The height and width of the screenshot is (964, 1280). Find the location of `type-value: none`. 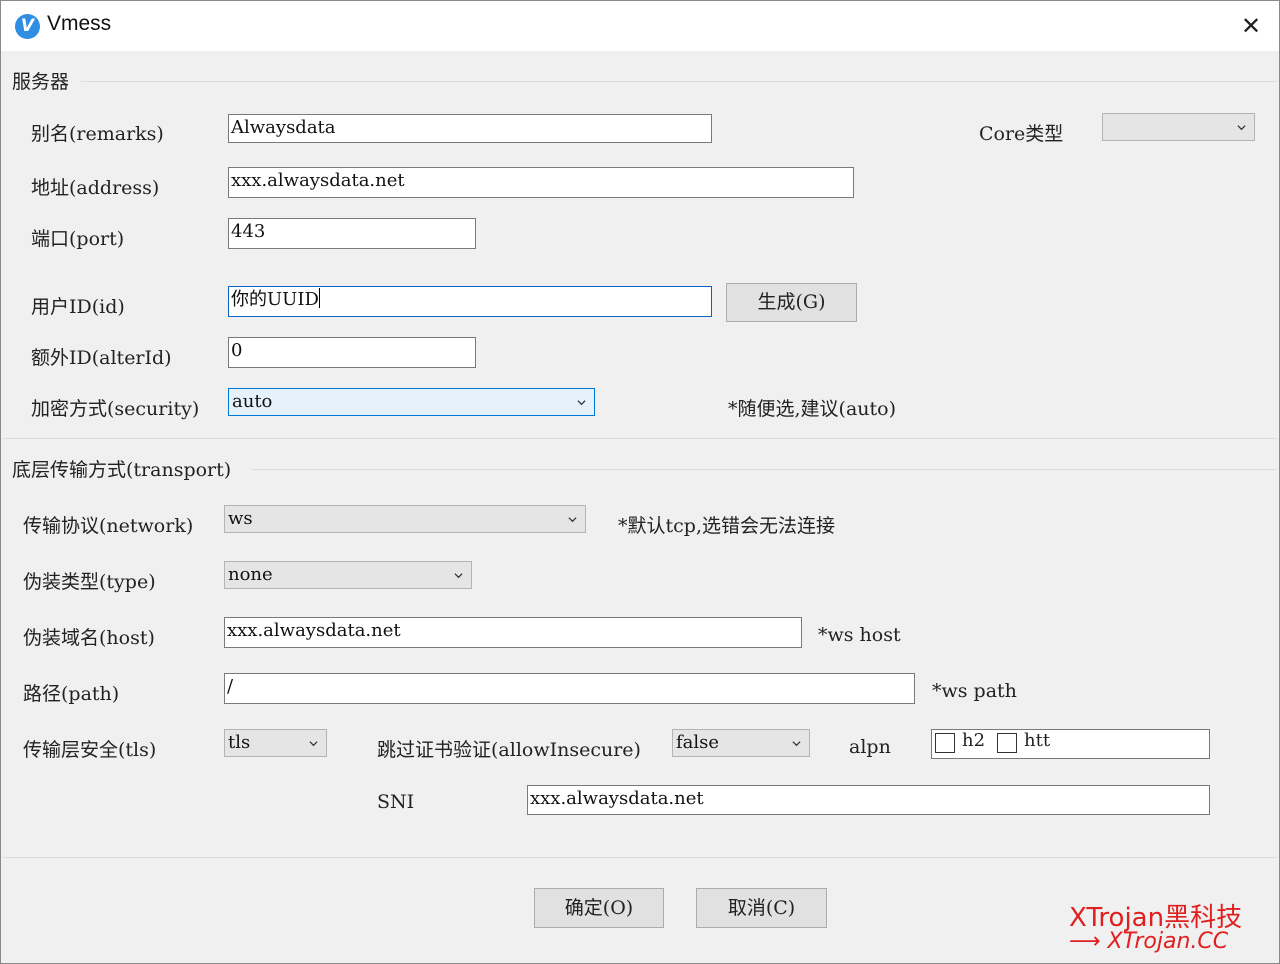

type-value: none is located at coordinates (250, 574).